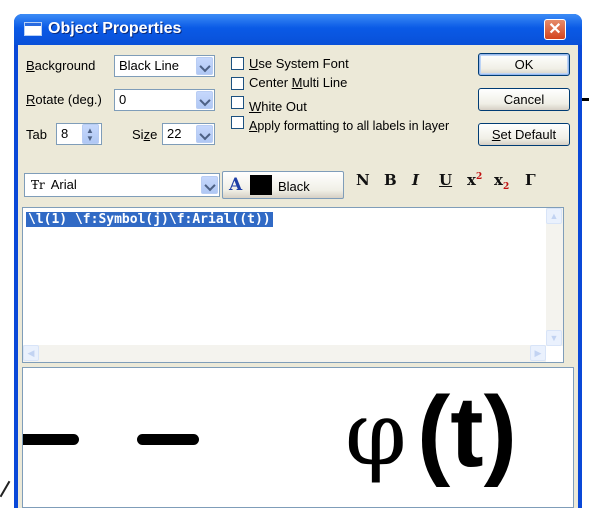  Describe the element at coordinates (349, 126) in the screenshot. I see `apply-formatting-label: Apply formatting to all labels in layer` at that location.